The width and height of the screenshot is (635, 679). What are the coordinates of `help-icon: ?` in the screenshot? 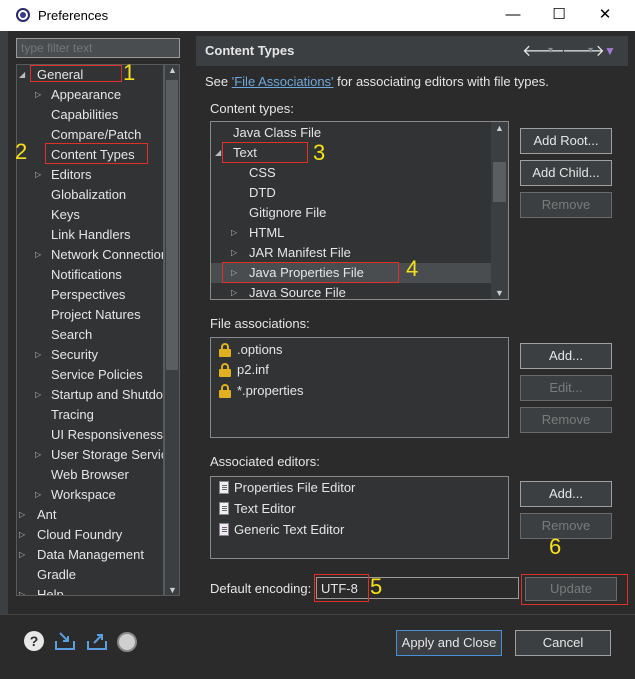 It's located at (34, 641).